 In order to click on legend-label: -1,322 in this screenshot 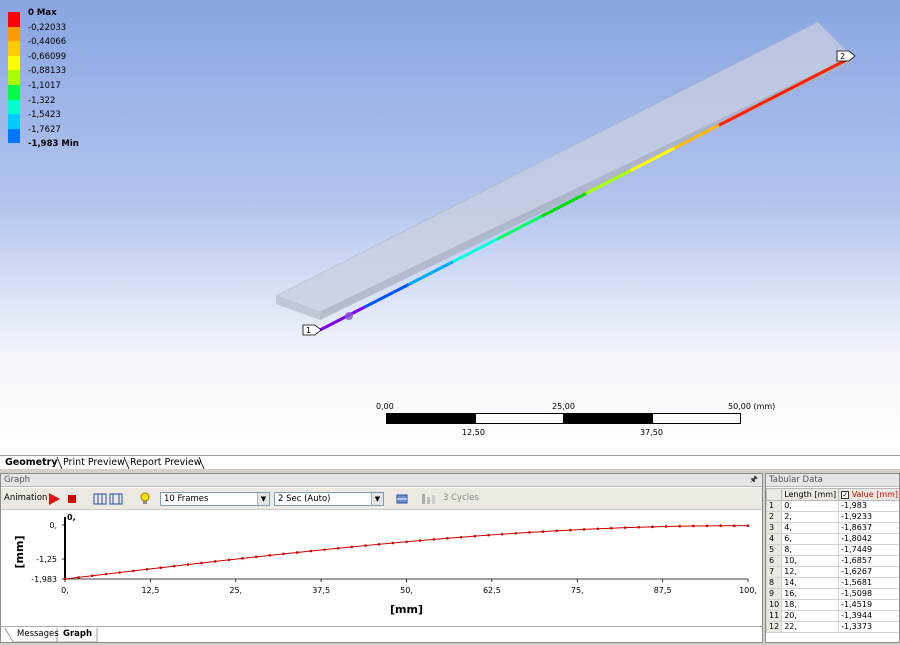, I will do `click(42, 100)`.